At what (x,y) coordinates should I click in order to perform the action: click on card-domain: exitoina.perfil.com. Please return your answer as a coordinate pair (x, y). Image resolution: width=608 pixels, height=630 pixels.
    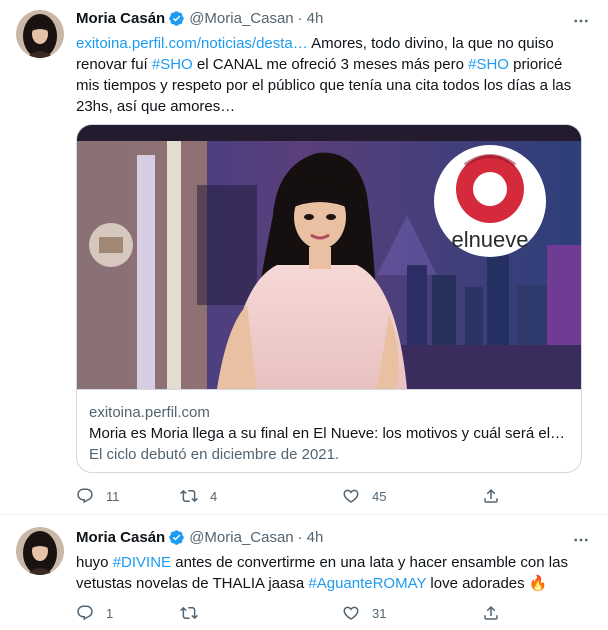
    Looking at the image, I should click on (149, 412).